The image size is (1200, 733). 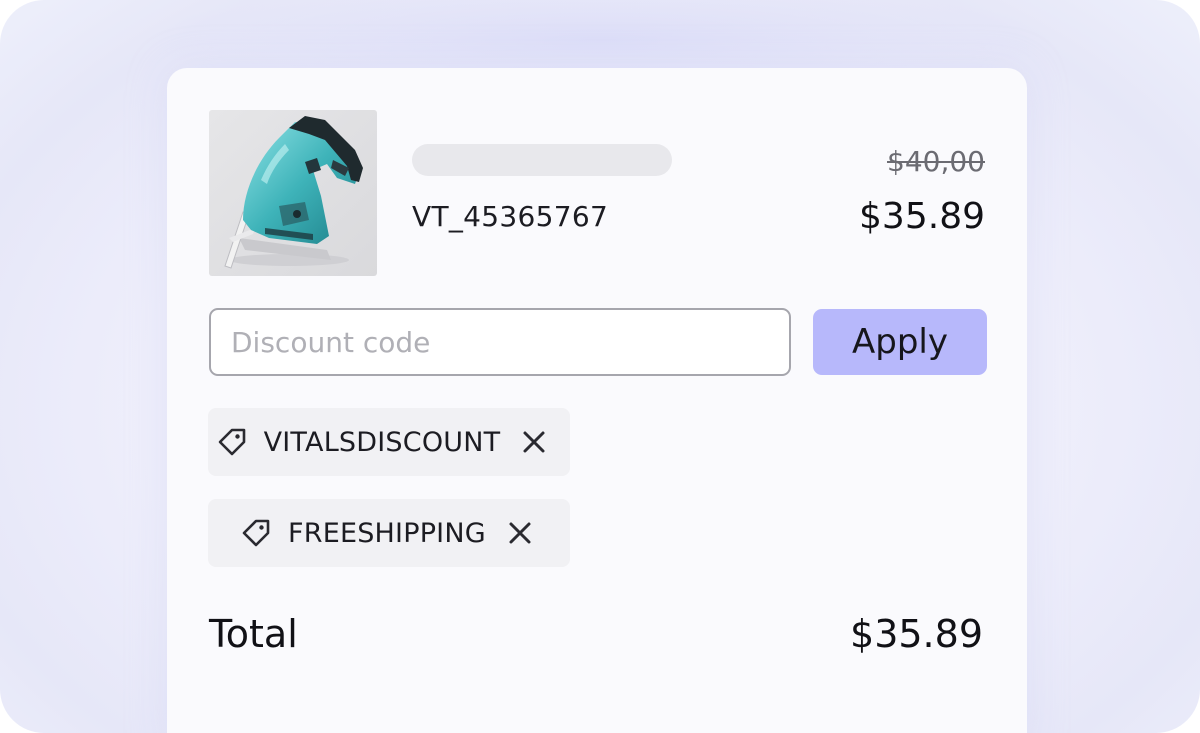 I want to click on applied-code-chip: FREESHIPPING, so click(x=389, y=533).